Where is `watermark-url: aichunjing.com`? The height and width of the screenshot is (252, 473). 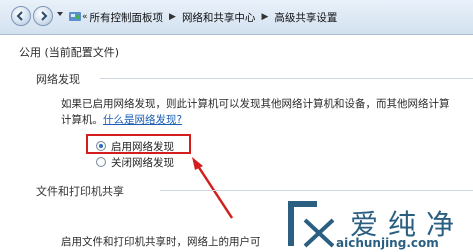 watermark-url: aichunjing.com is located at coordinates (387, 243).